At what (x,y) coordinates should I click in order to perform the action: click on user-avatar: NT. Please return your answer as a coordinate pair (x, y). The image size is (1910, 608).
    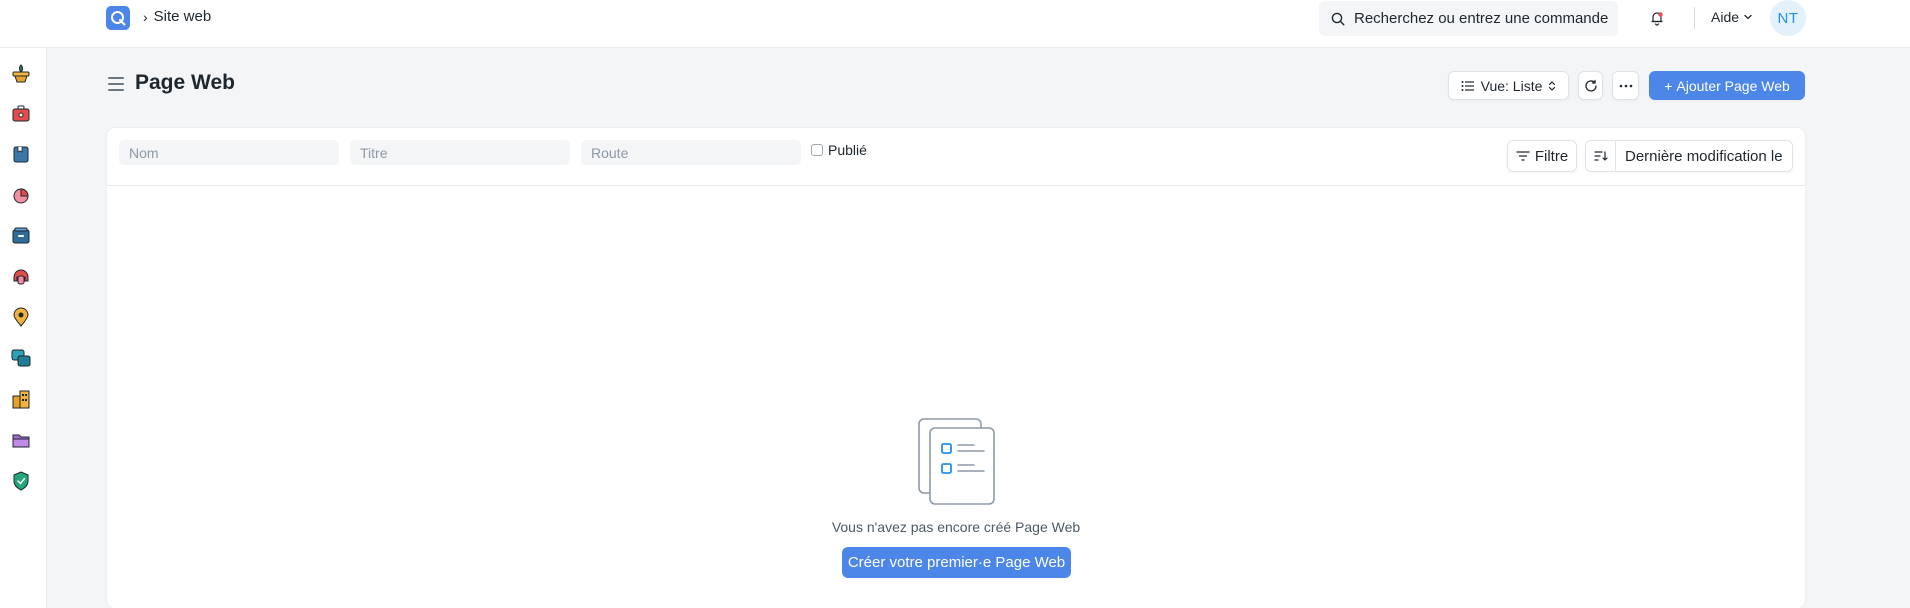
    Looking at the image, I should click on (1788, 18).